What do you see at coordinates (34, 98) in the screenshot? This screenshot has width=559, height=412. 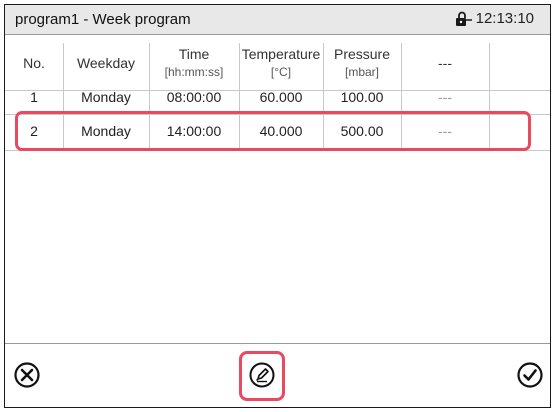 I see `cell-no: 1` at bounding box center [34, 98].